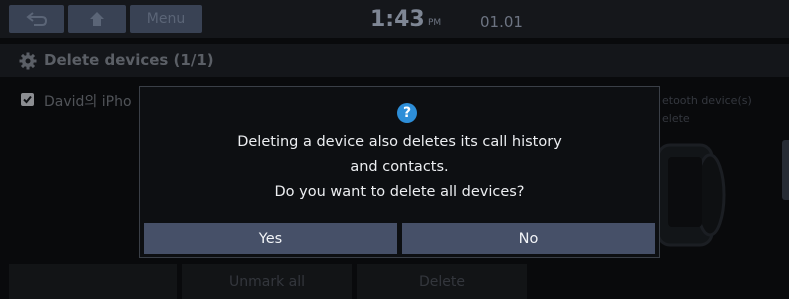  What do you see at coordinates (407, 113) in the screenshot?
I see `question-icon: ?` at bounding box center [407, 113].